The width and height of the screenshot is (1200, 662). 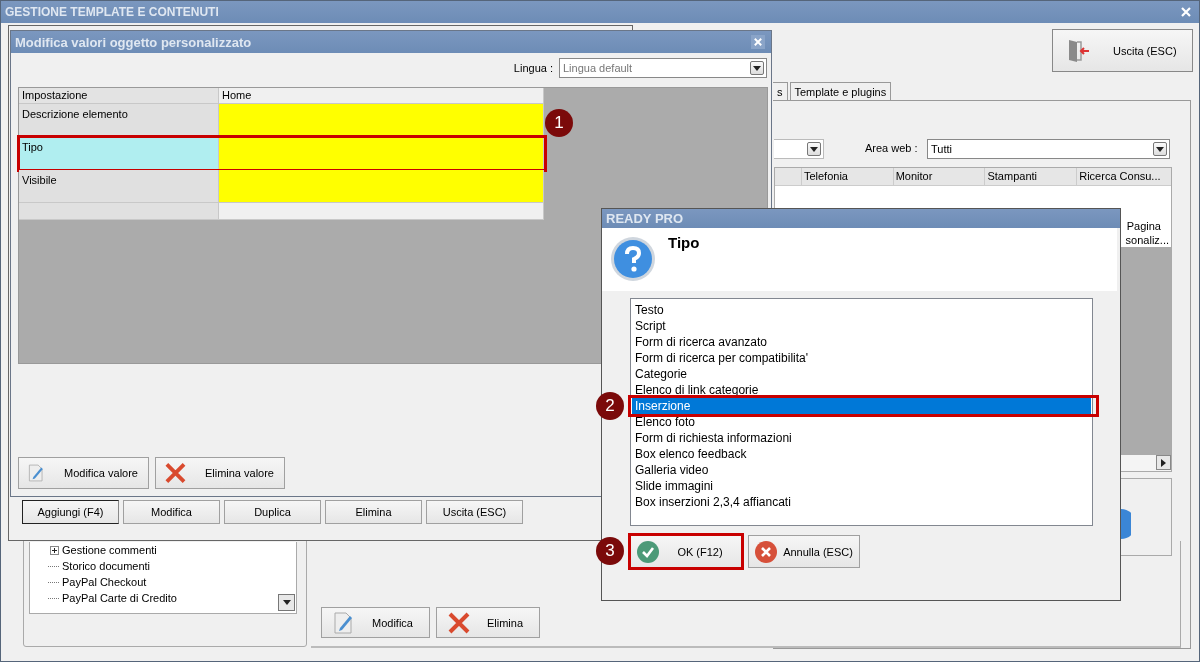 What do you see at coordinates (663, 68) in the screenshot?
I see `language-dropdown: Lingua default` at bounding box center [663, 68].